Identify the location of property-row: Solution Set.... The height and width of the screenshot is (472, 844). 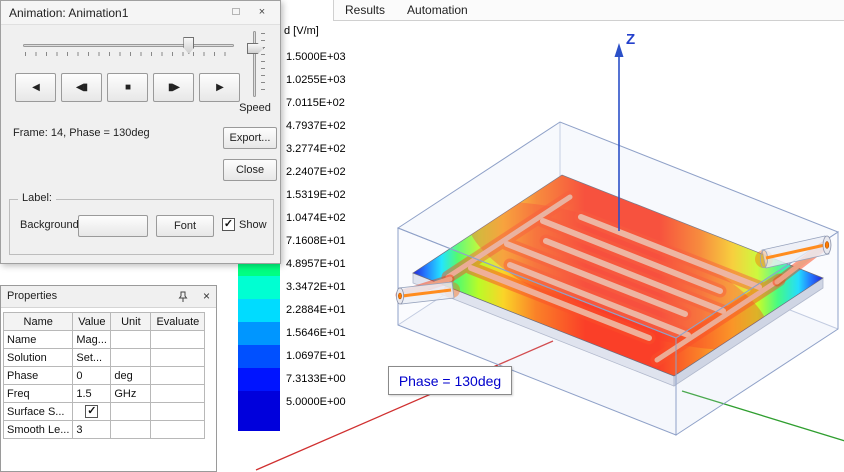
(104, 357).